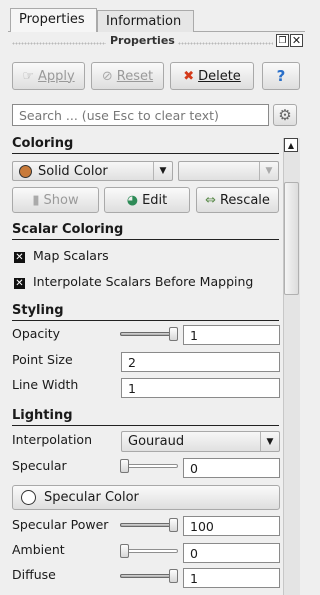 This screenshot has width=320, height=595. I want to click on float-icon: ❐, so click(282, 40).